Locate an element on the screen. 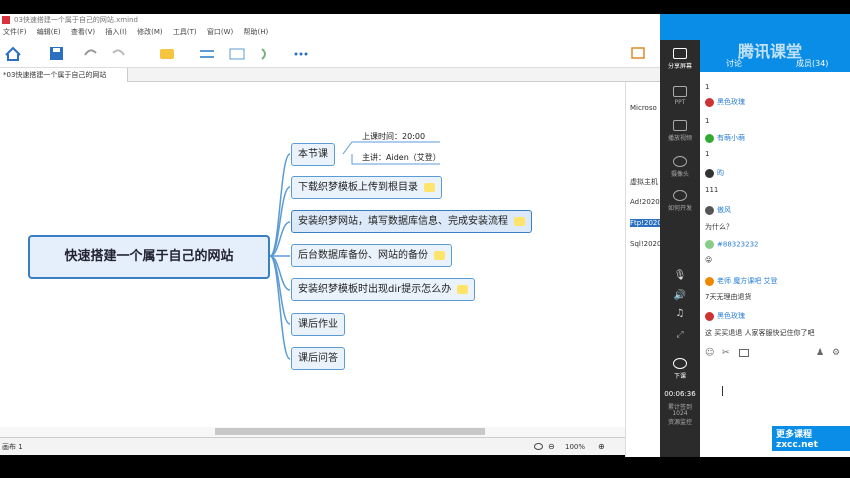  panel-item-selected: Ftp!2020 is located at coordinates (646, 223).